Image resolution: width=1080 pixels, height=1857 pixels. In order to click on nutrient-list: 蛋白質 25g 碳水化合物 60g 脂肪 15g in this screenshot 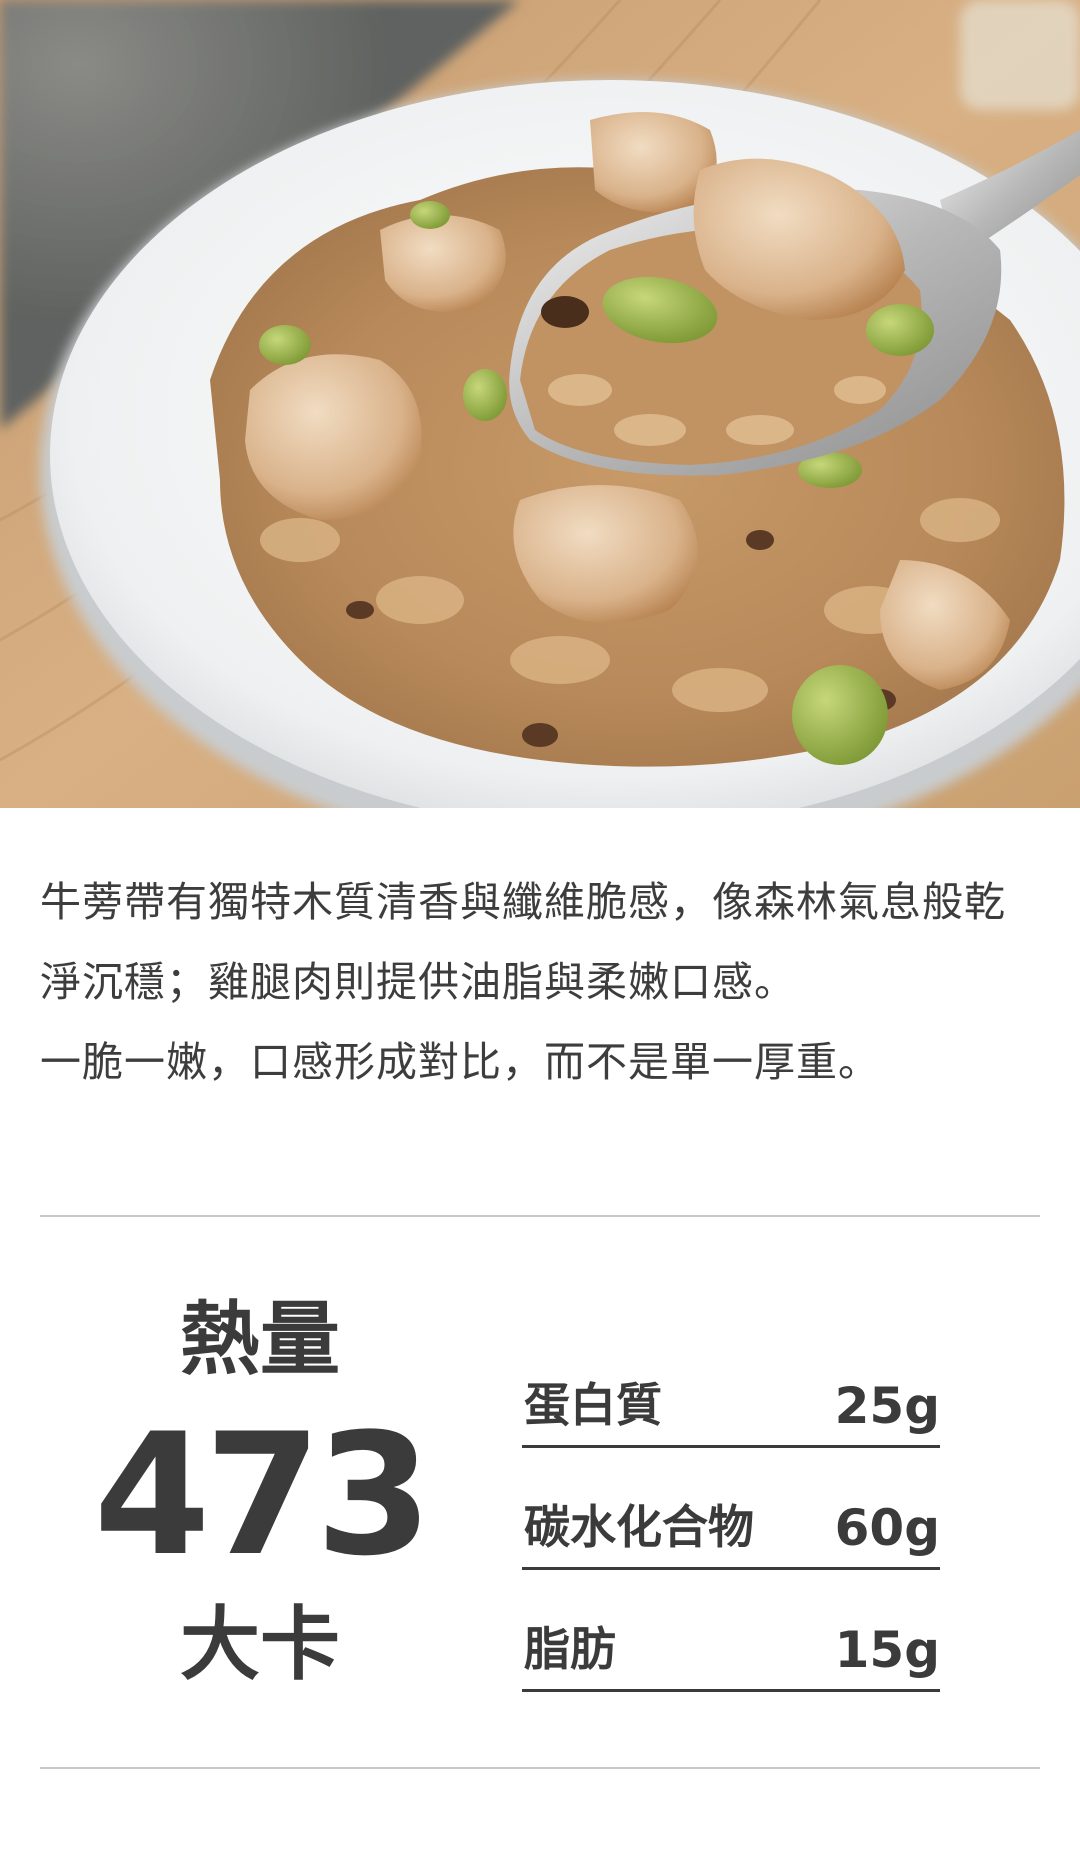, I will do `click(731, 1513)`.